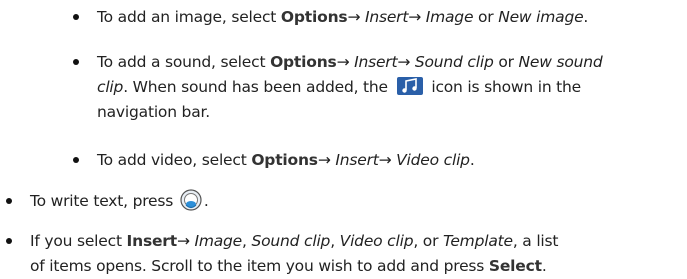  What do you see at coordinates (355, 201) in the screenshot?
I see `list-item-write-text: To write text, press .` at bounding box center [355, 201].